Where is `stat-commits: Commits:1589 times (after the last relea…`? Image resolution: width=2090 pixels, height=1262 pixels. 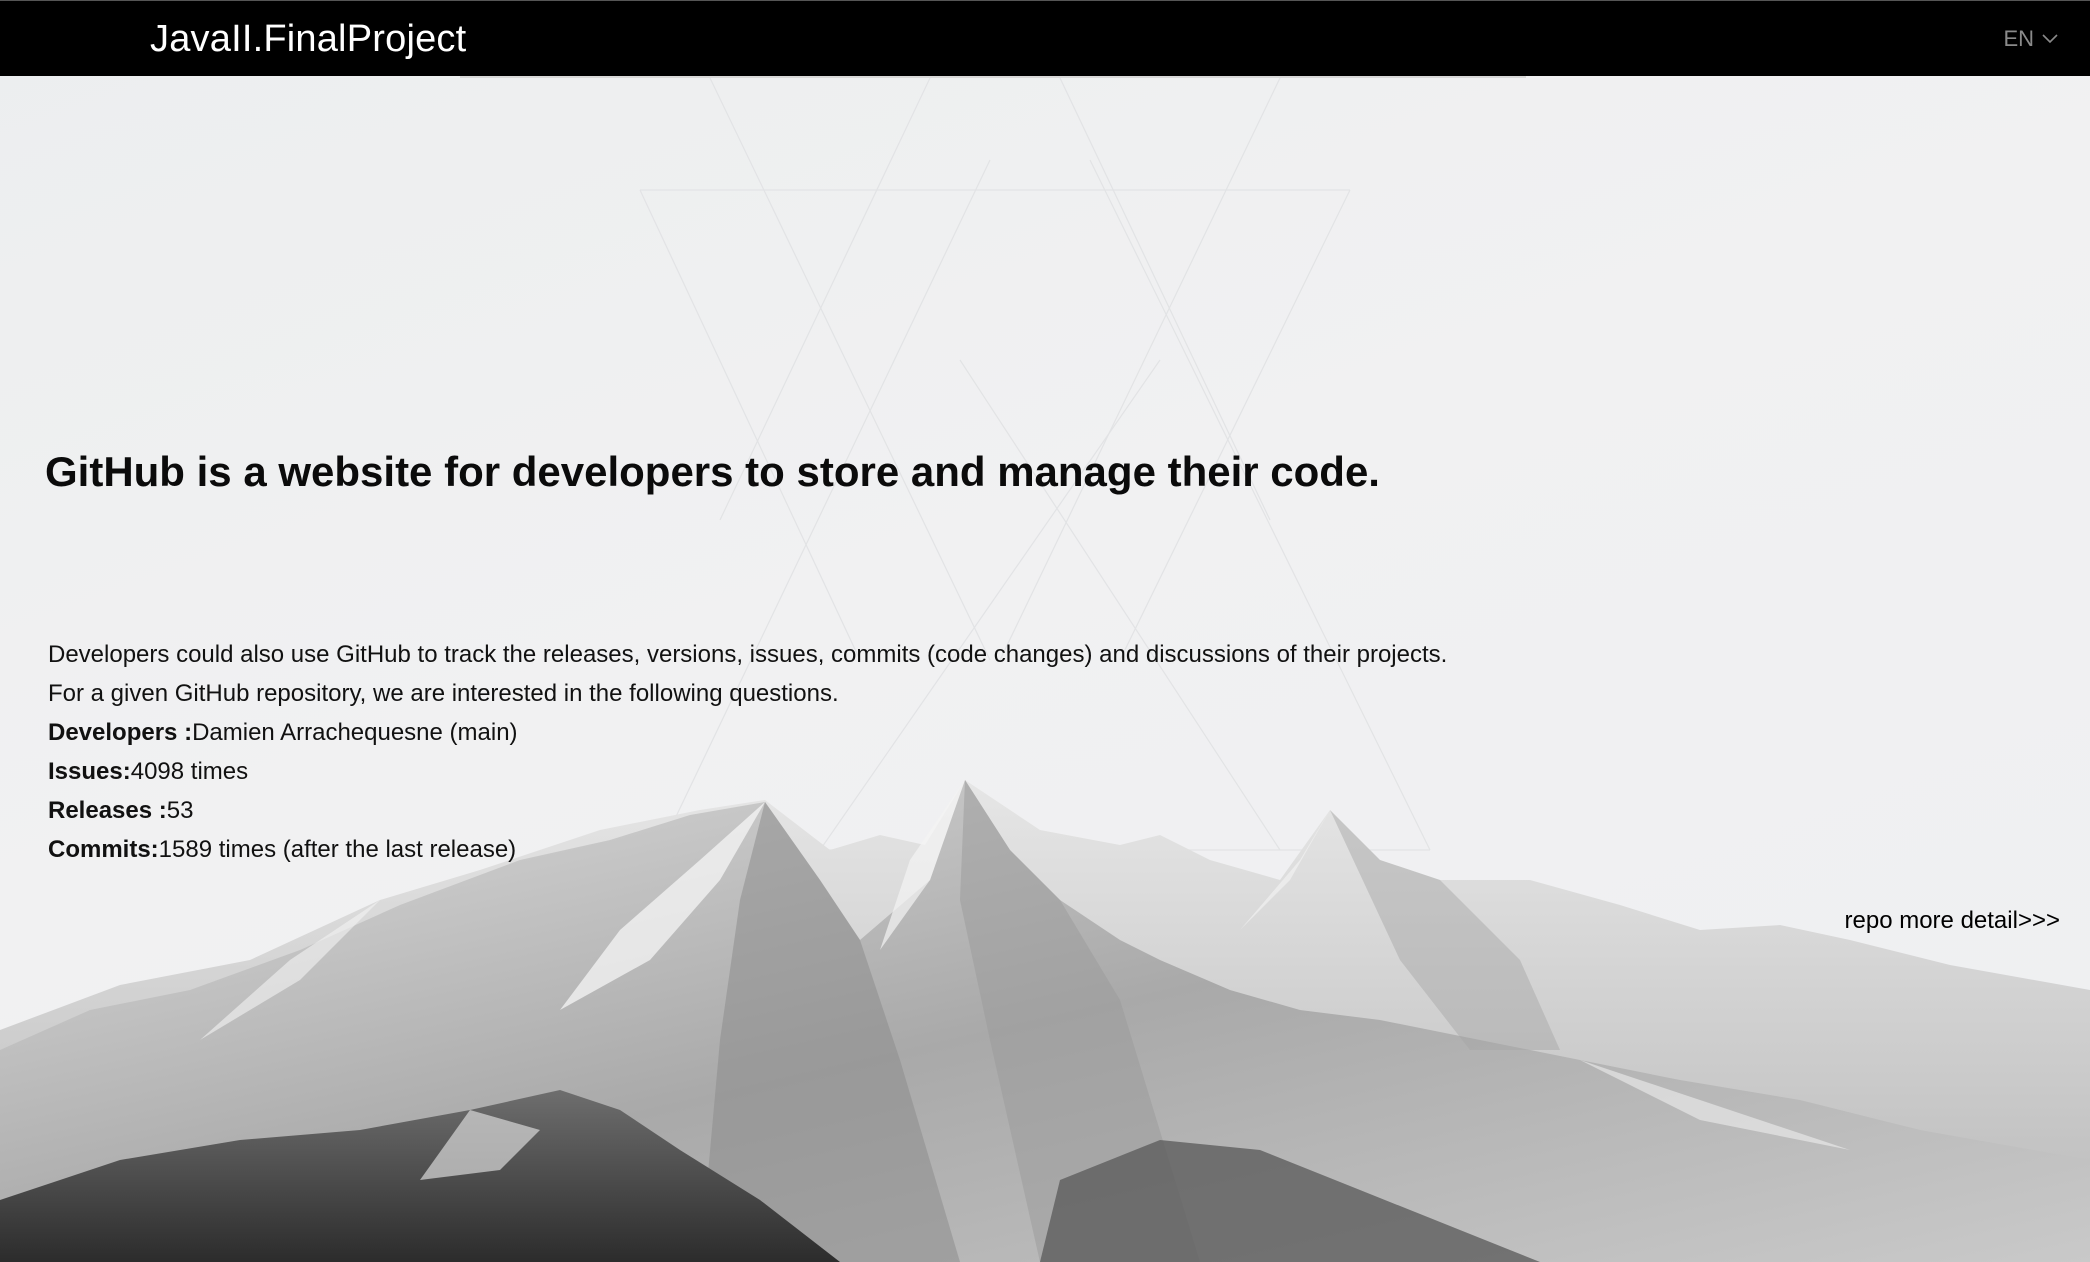 stat-commits: Commits:1589 times (after the last relea… is located at coordinates (747, 849).